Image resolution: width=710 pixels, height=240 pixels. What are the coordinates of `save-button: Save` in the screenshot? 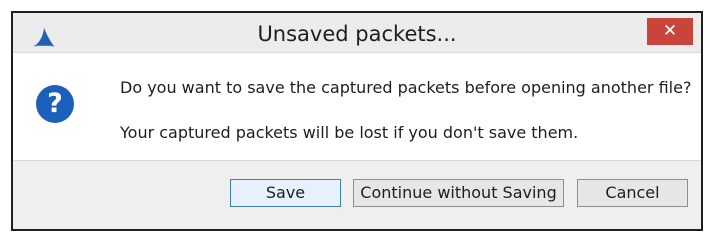 It's located at (285, 193).